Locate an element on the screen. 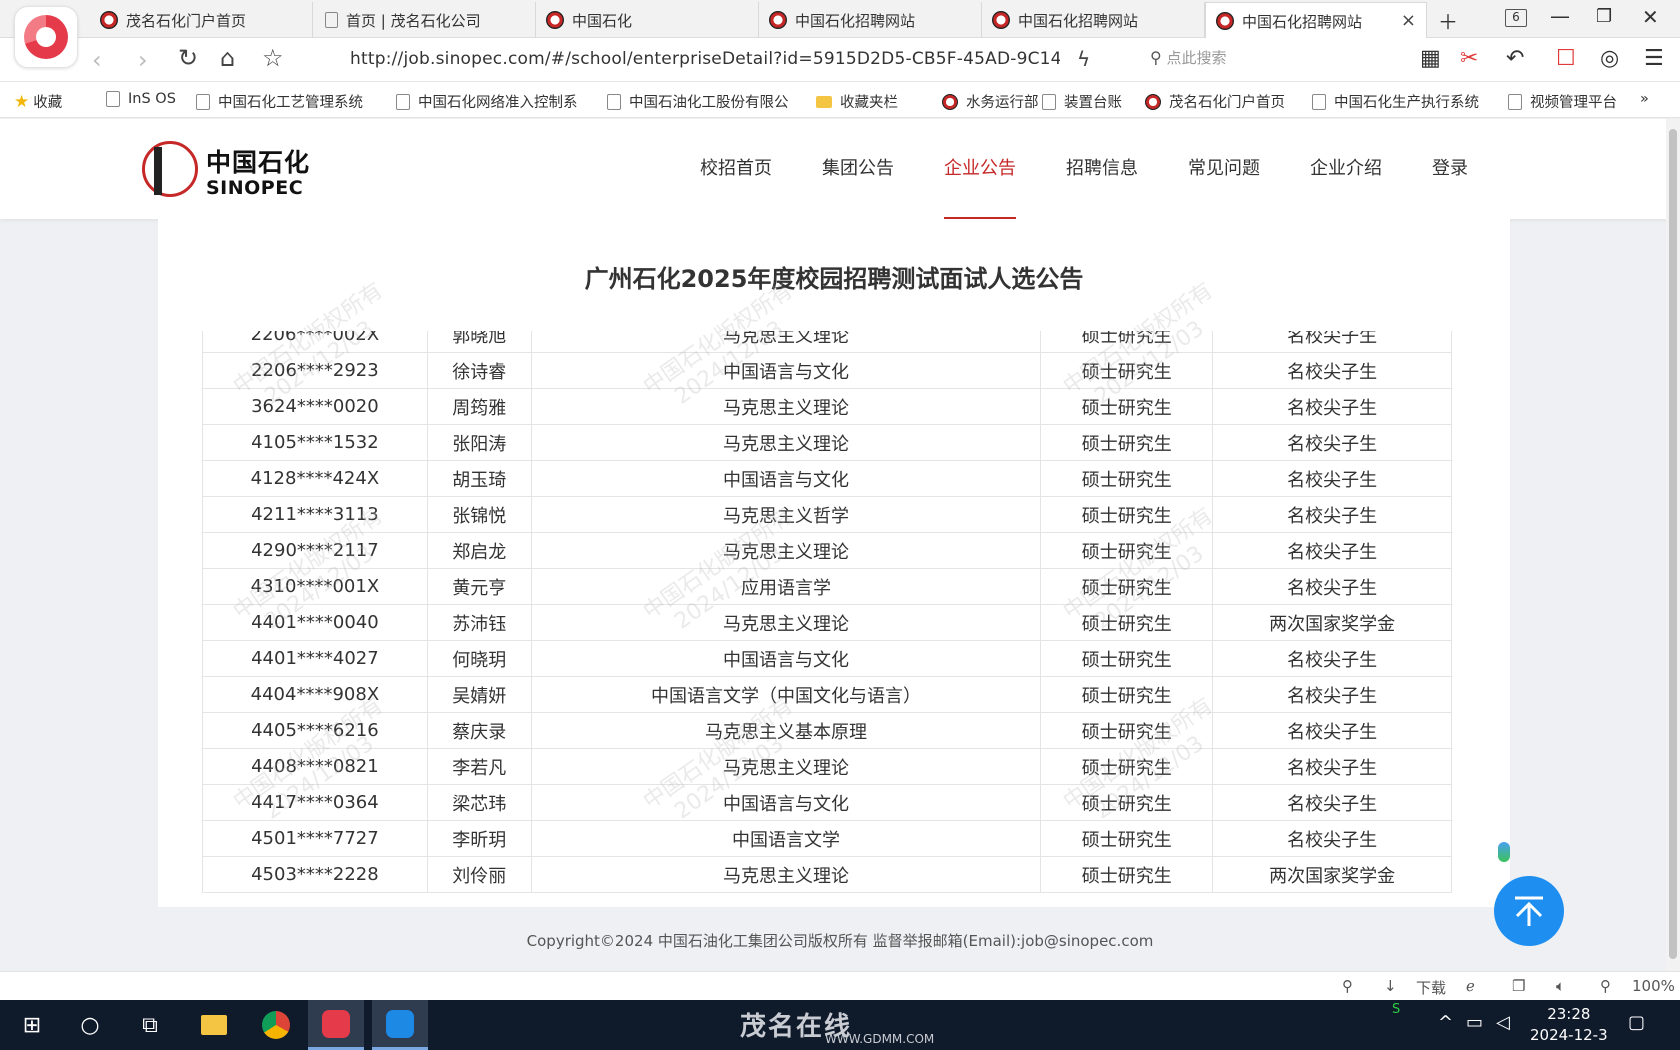 This screenshot has height=1050, width=1680. bookmark-item: 中国石化生产执行系统 is located at coordinates (1395, 101).